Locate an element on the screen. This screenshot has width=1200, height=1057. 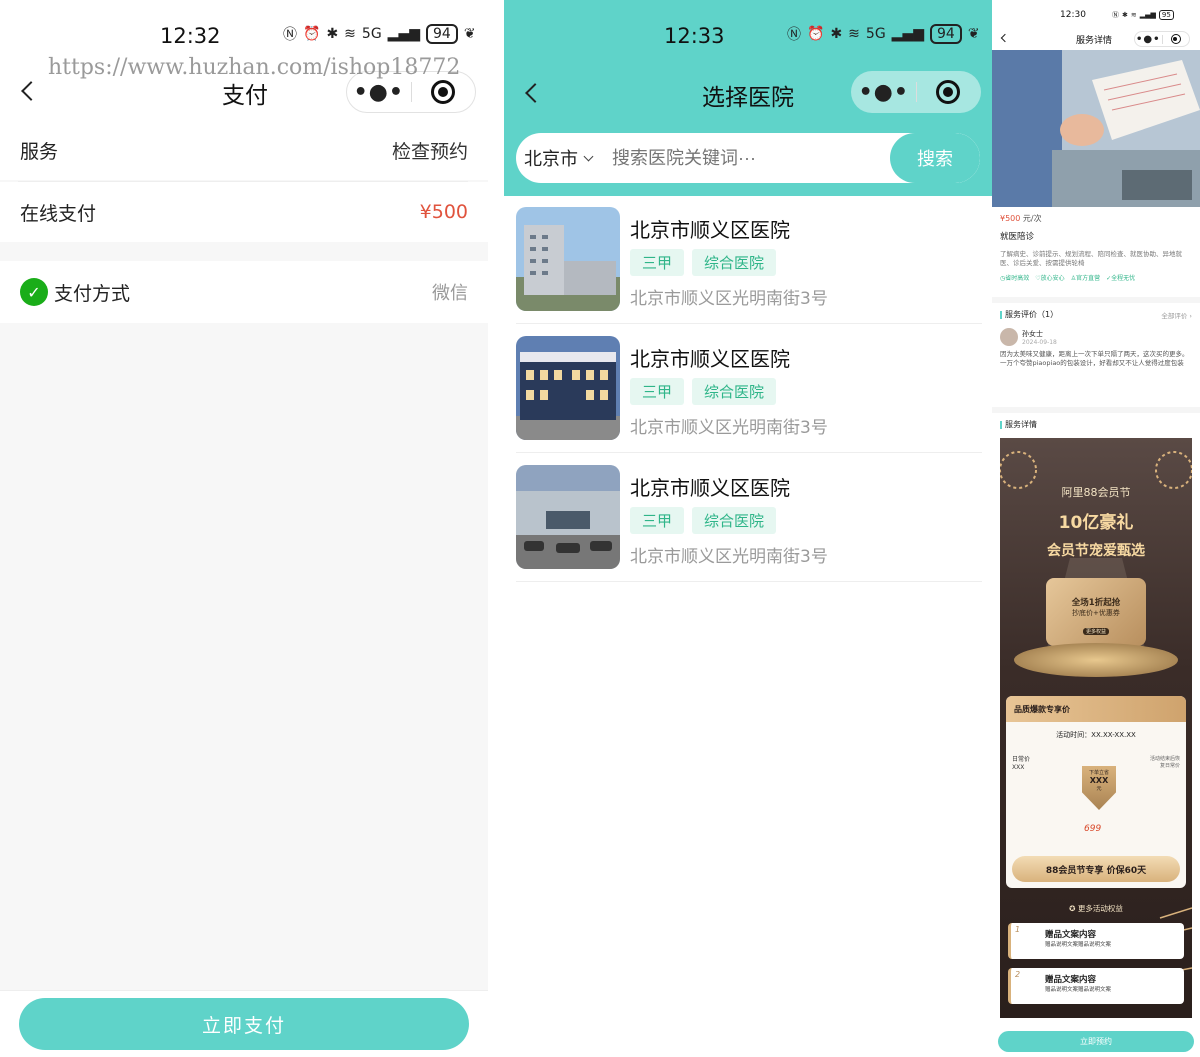
service-badges: ◷省时高效 ♡放心安心 ♙官方直营 ✓全程无忧 is located at coordinates (1096, 277).